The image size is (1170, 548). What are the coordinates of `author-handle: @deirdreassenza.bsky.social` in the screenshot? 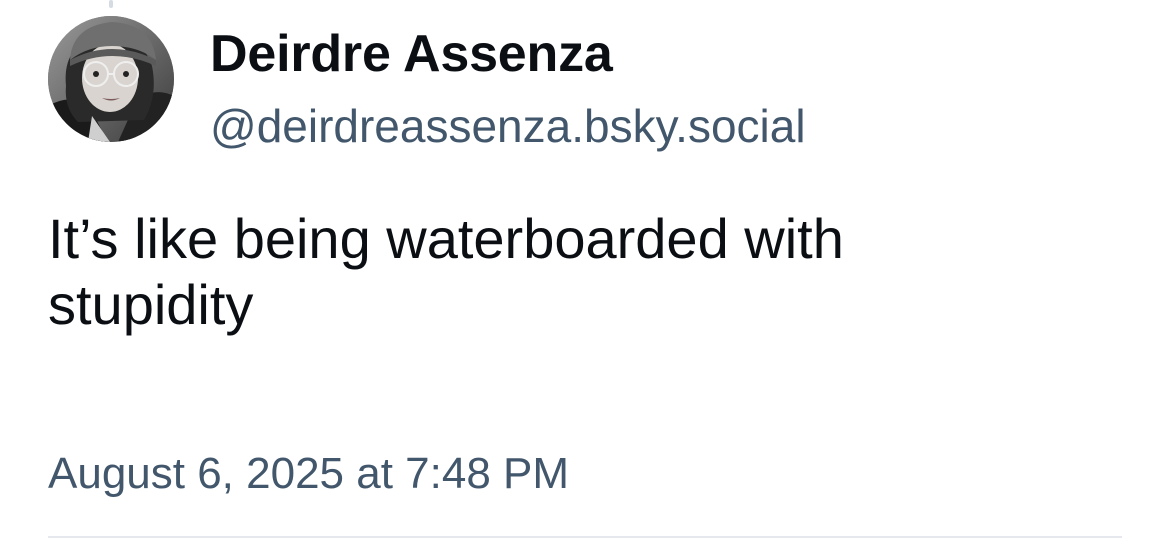 It's located at (508, 126).